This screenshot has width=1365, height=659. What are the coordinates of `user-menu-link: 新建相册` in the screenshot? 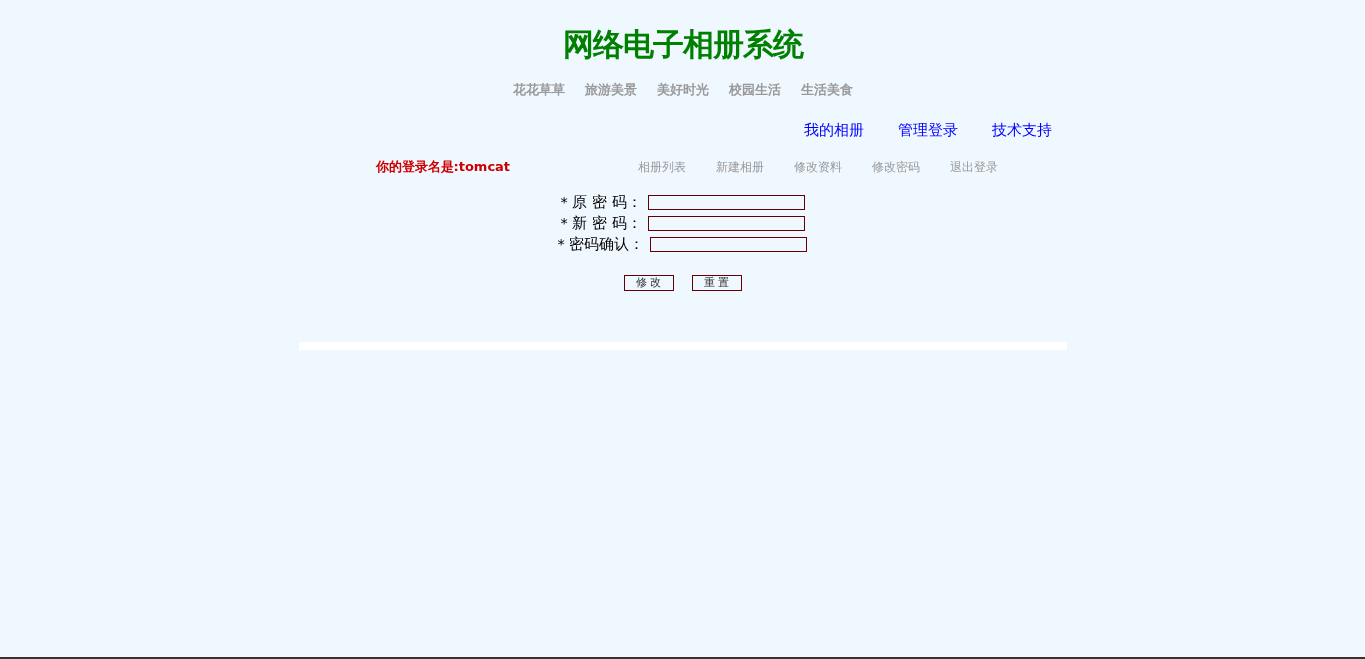 It's located at (739, 167).